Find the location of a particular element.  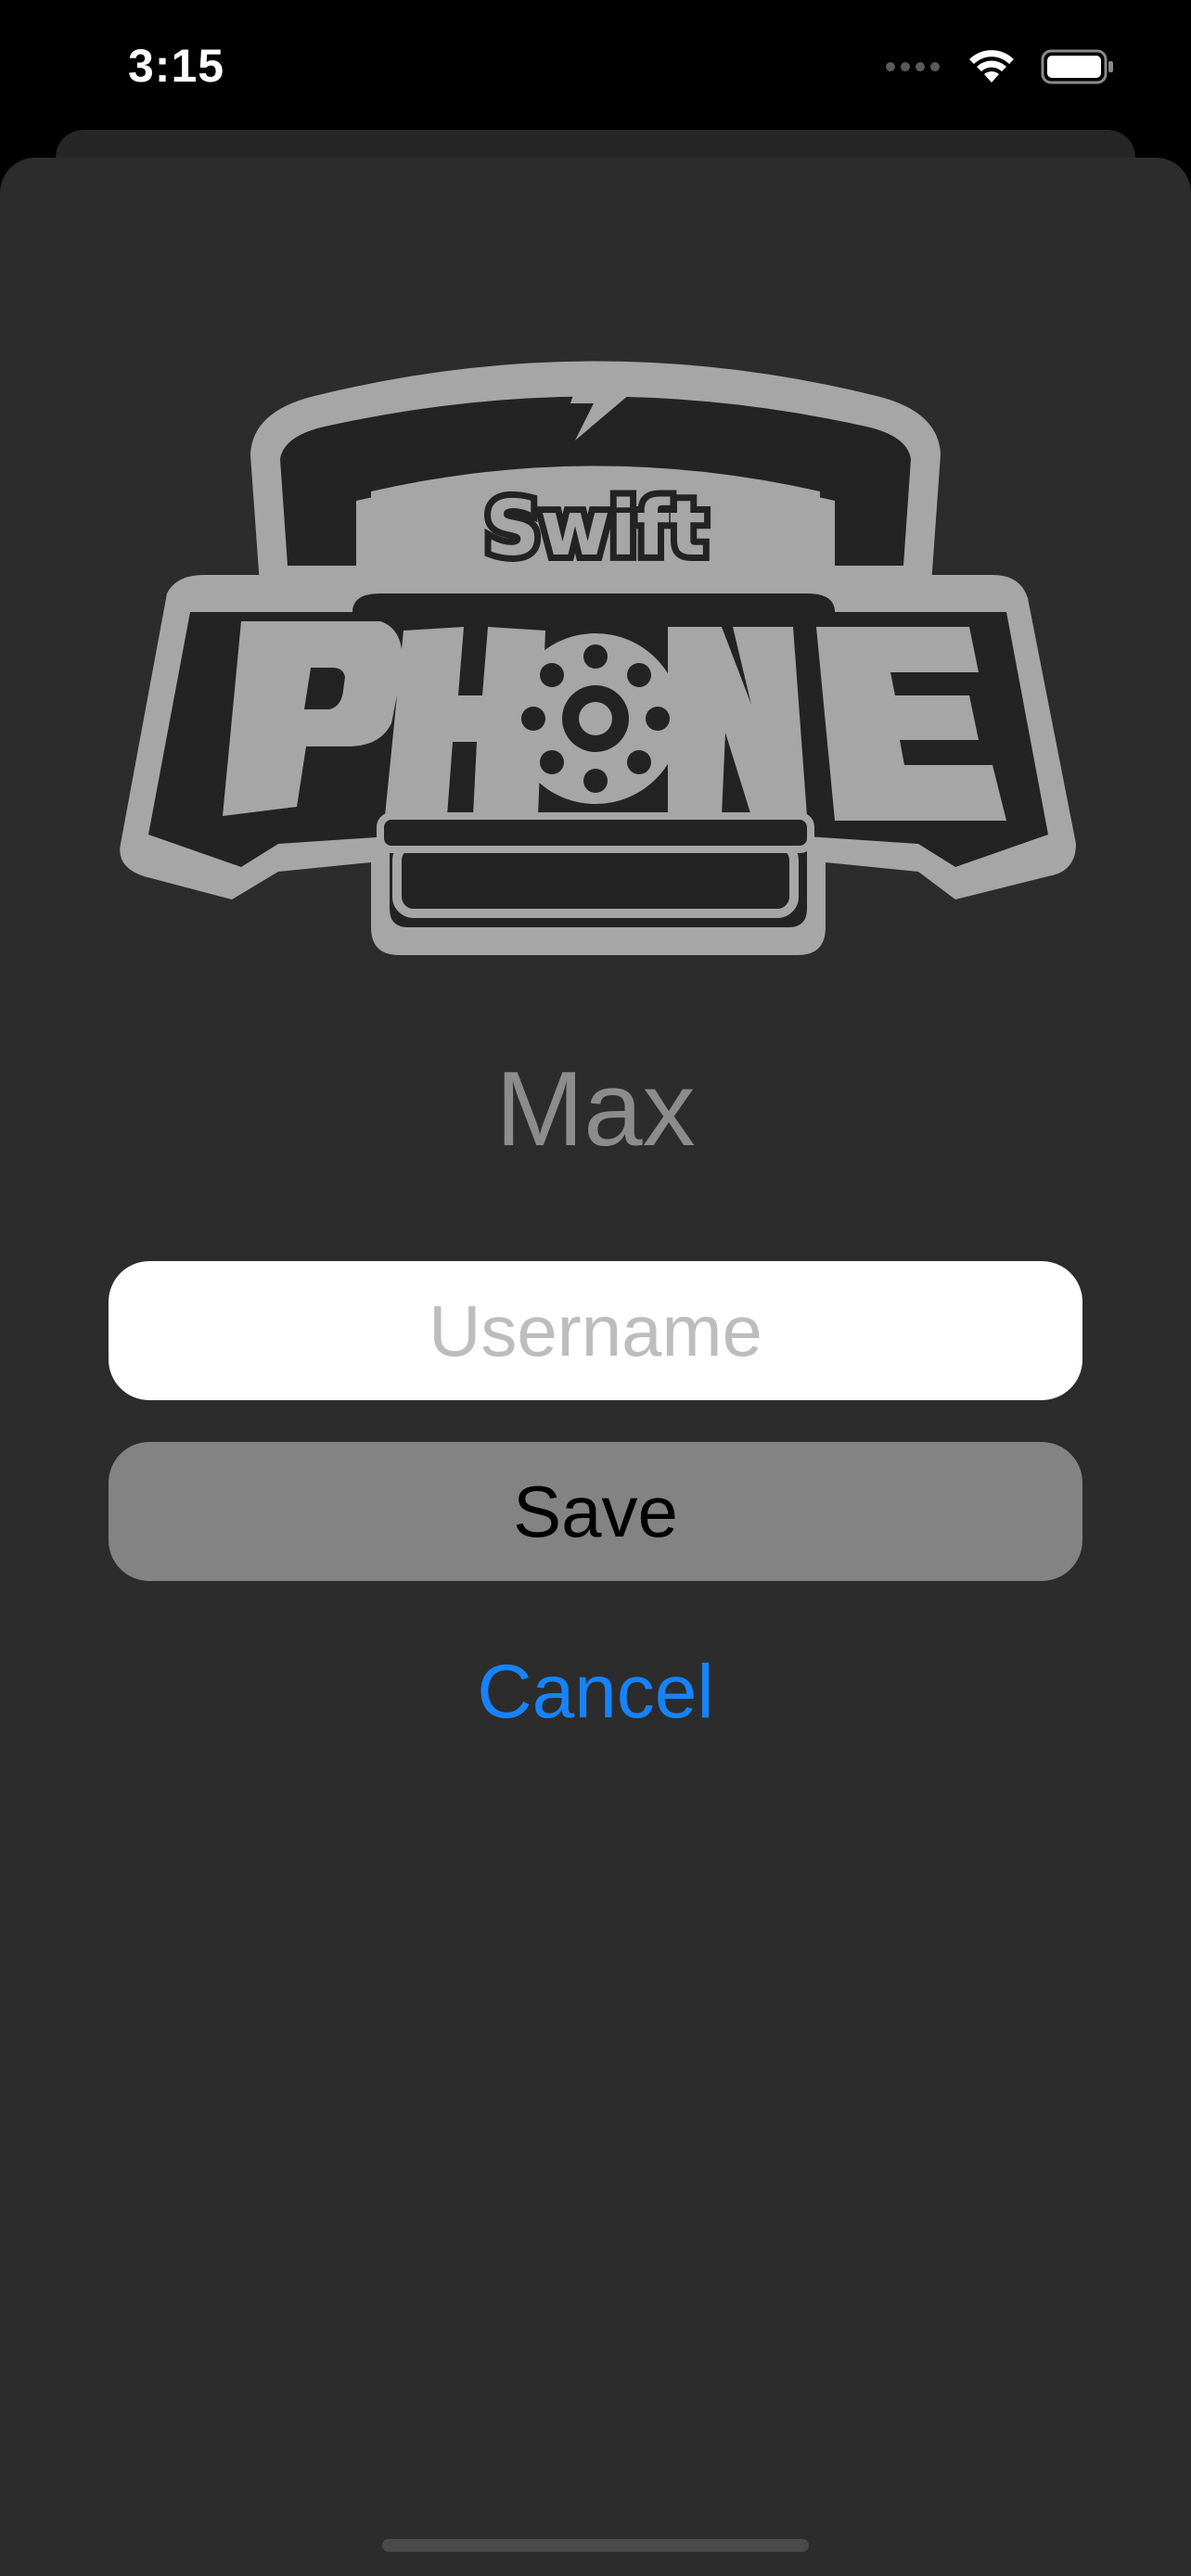

status-bar: 3:15 is located at coordinates (595, 65).